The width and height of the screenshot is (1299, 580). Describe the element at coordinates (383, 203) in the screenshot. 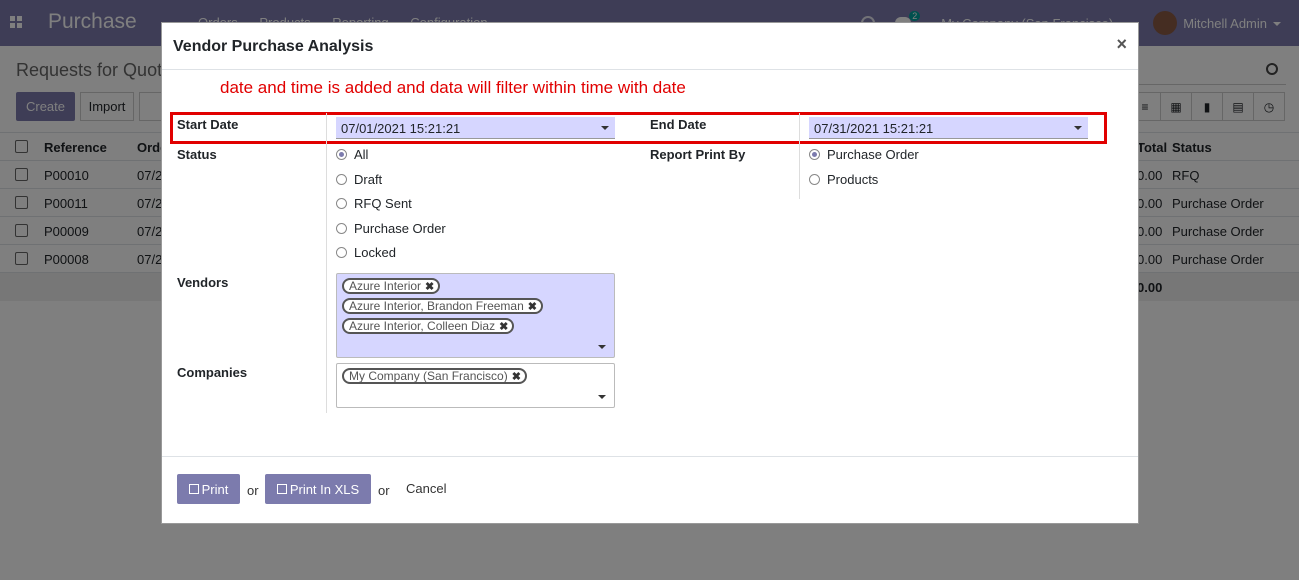

I see `radio-label: RFQ Sent` at that location.